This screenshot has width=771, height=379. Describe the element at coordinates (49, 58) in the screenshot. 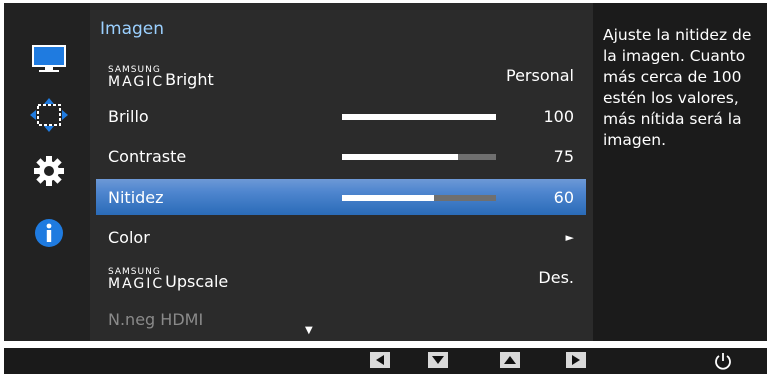

I see `monitor-picture-icon` at that location.